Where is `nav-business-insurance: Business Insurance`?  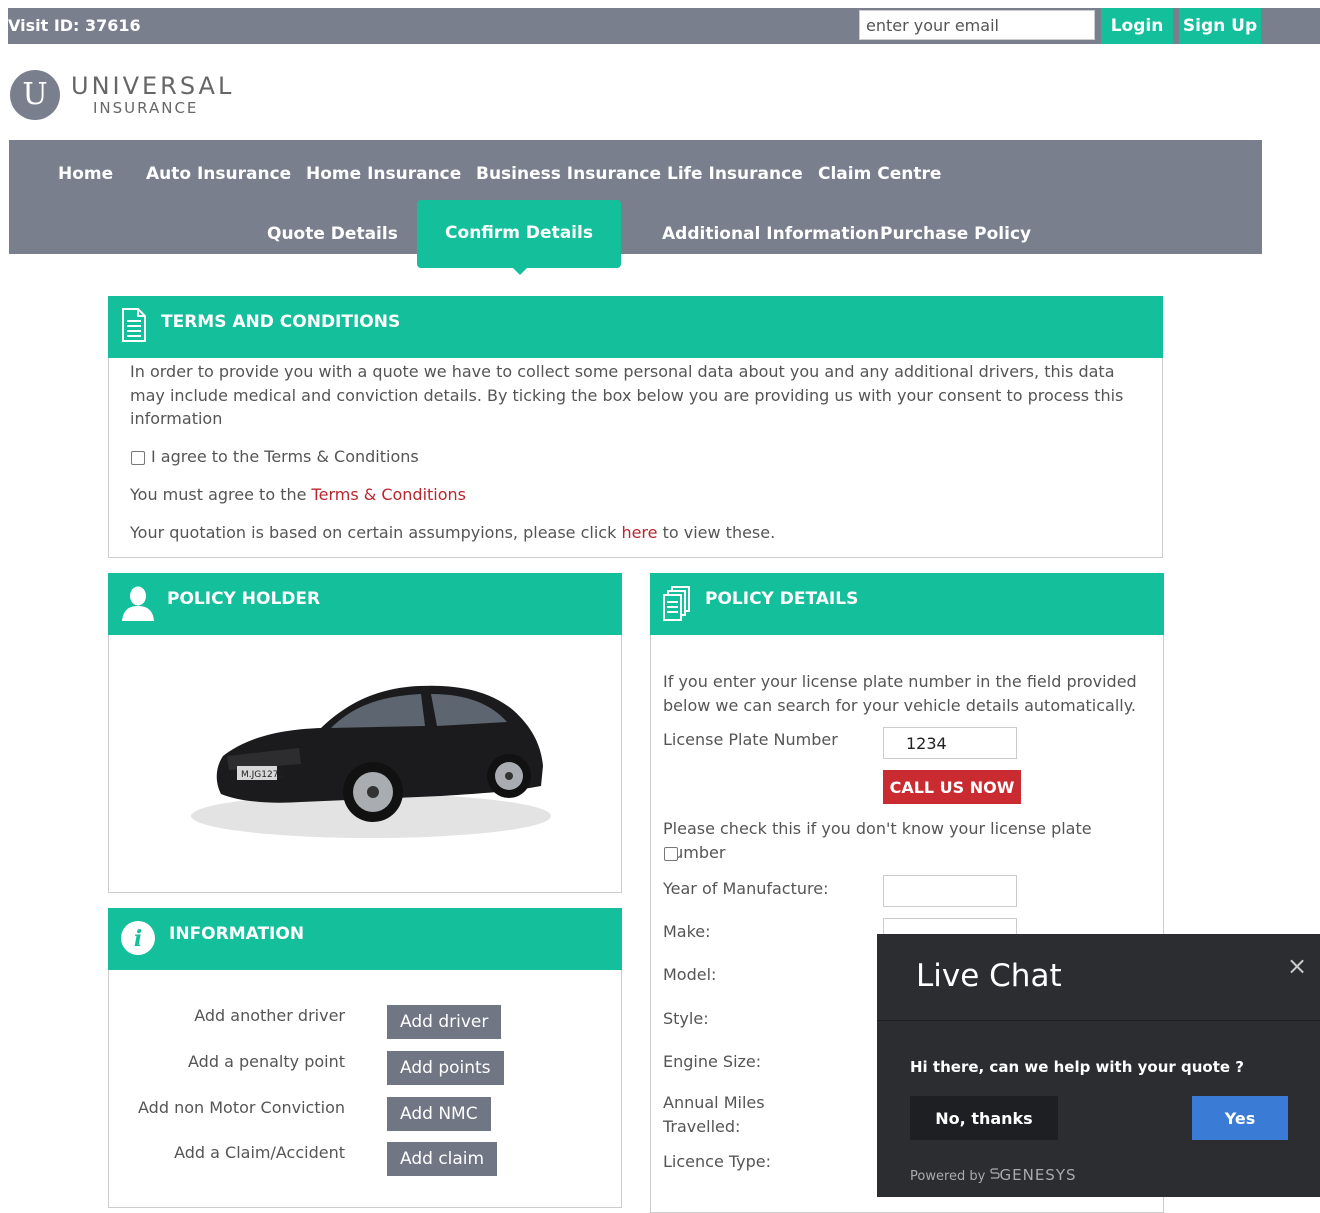 nav-business-insurance: Business Insurance is located at coordinates (568, 174).